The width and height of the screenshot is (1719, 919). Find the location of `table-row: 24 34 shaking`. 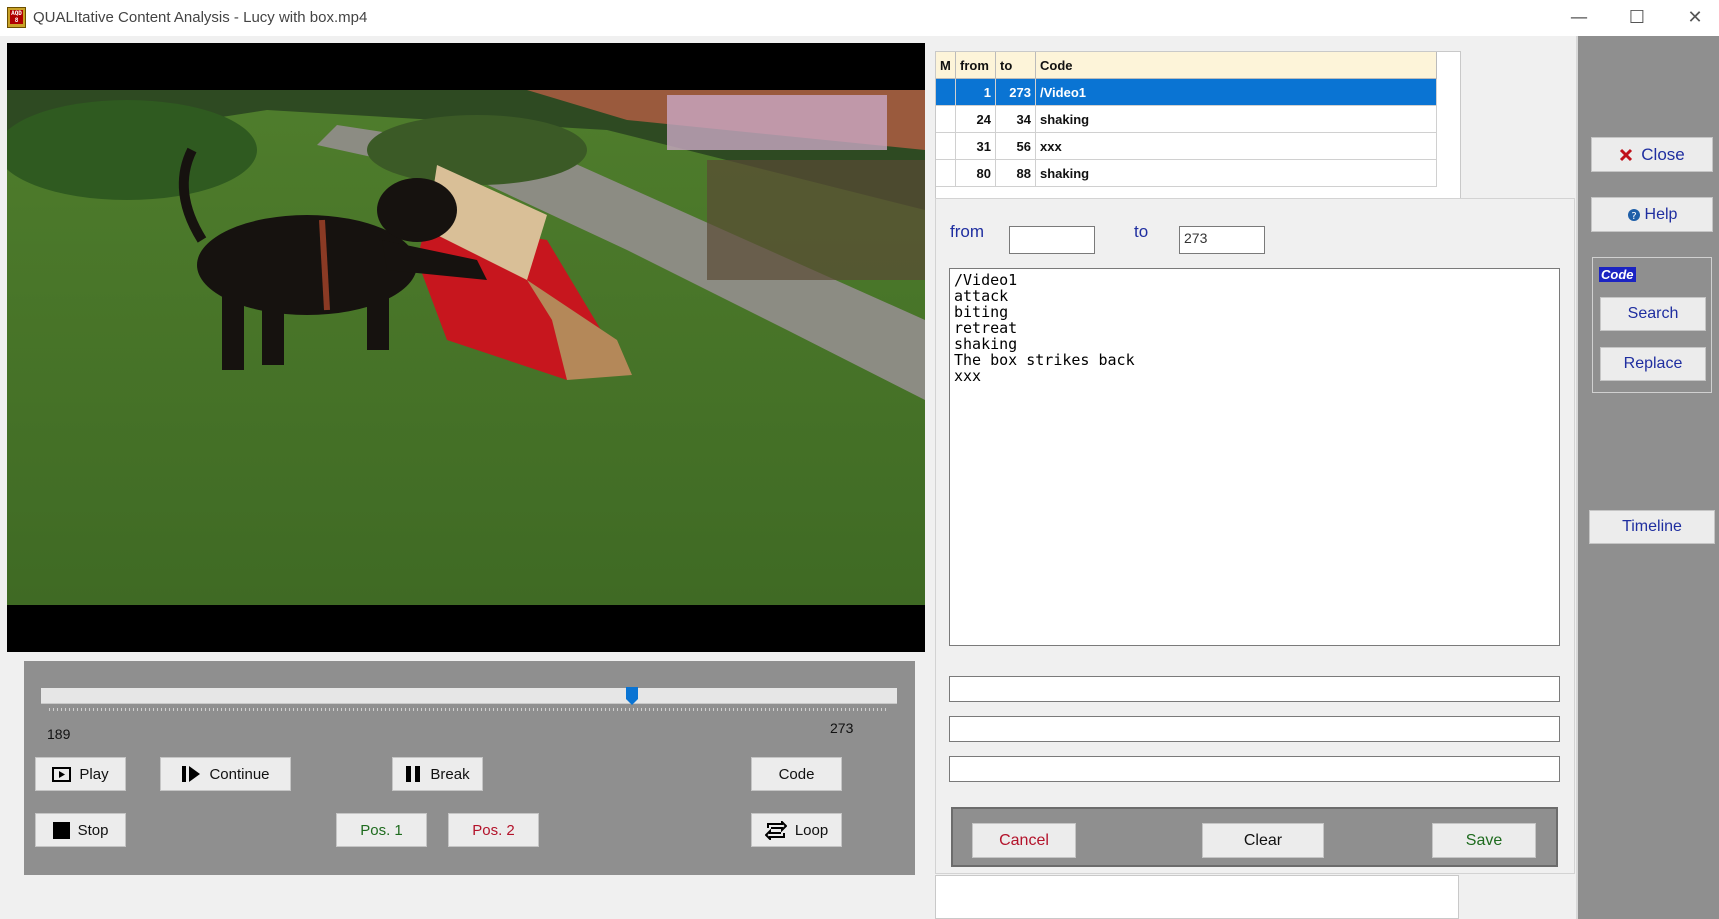

table-row: 24 34 shaking is located at coordinates (1186, 119).